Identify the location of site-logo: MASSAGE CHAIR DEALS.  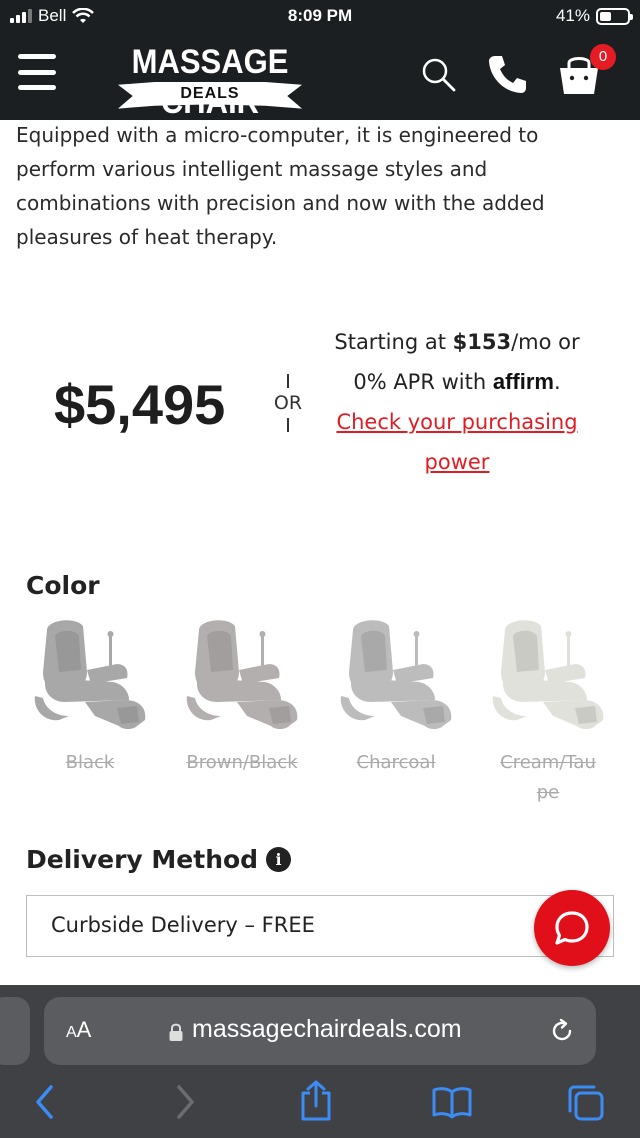
(210, 80).